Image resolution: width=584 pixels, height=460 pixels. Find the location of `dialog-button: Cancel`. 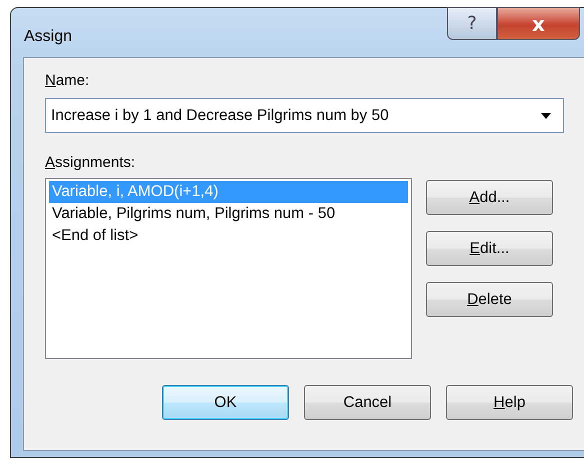

dialog-button: Cancel is located at coordinates (367, 402).